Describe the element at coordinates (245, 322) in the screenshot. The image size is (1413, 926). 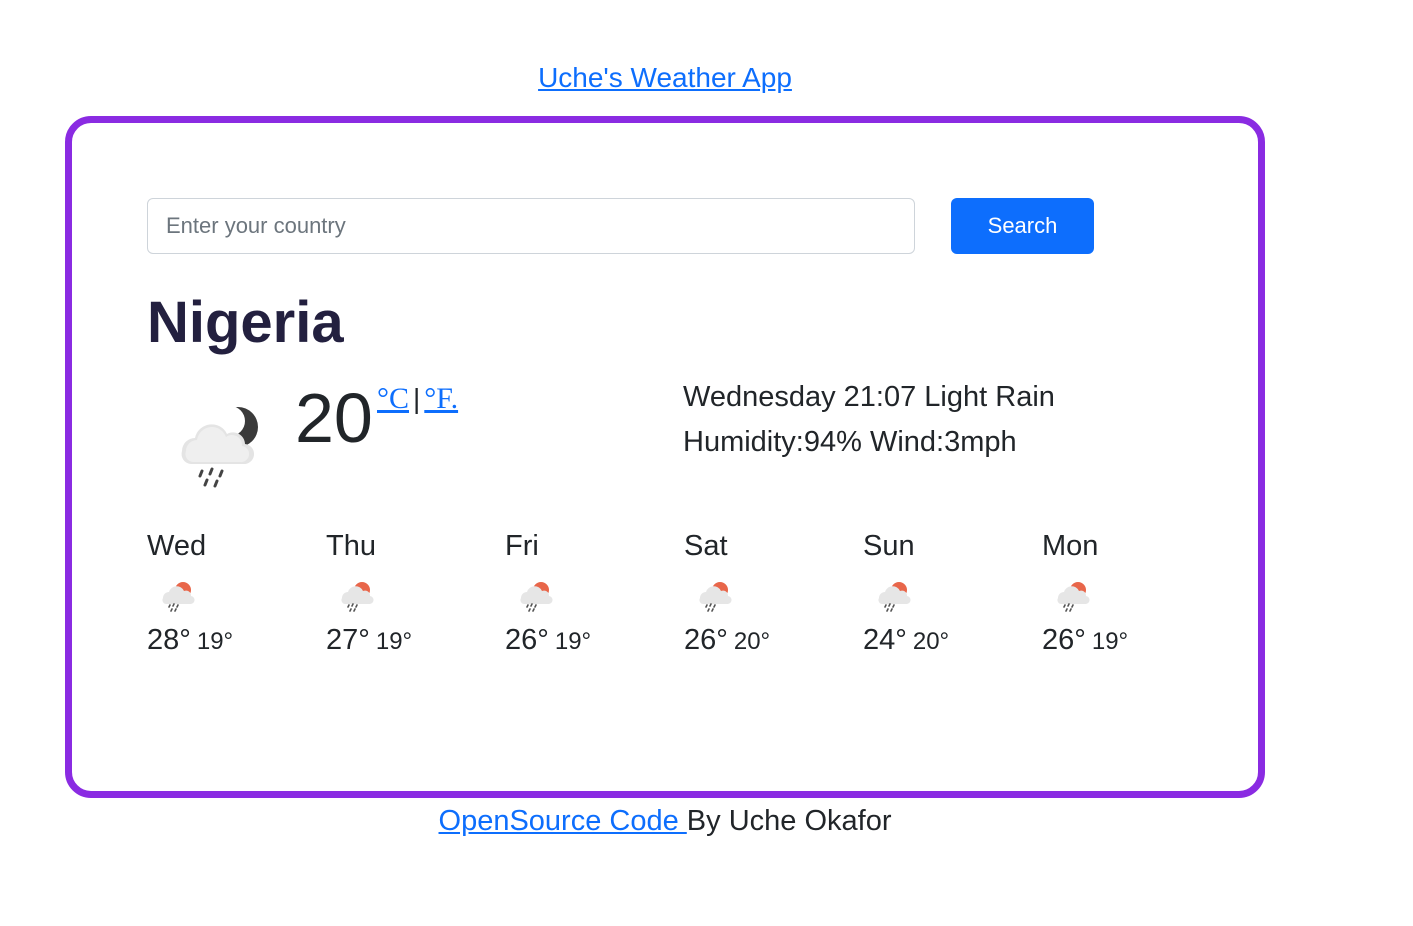
I see `city-name: Nigeria` at that location.